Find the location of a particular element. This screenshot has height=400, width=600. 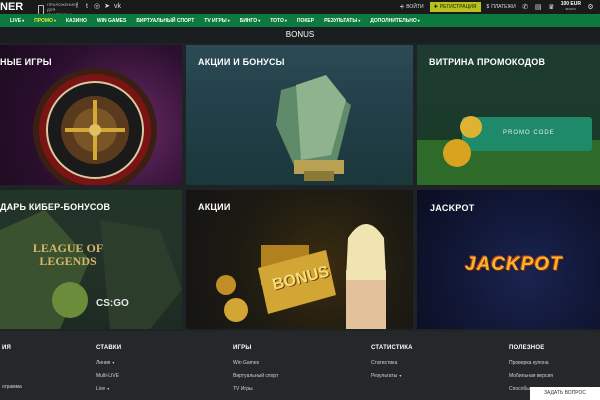

page-header: BONUS is located at coordinates (300, 35).